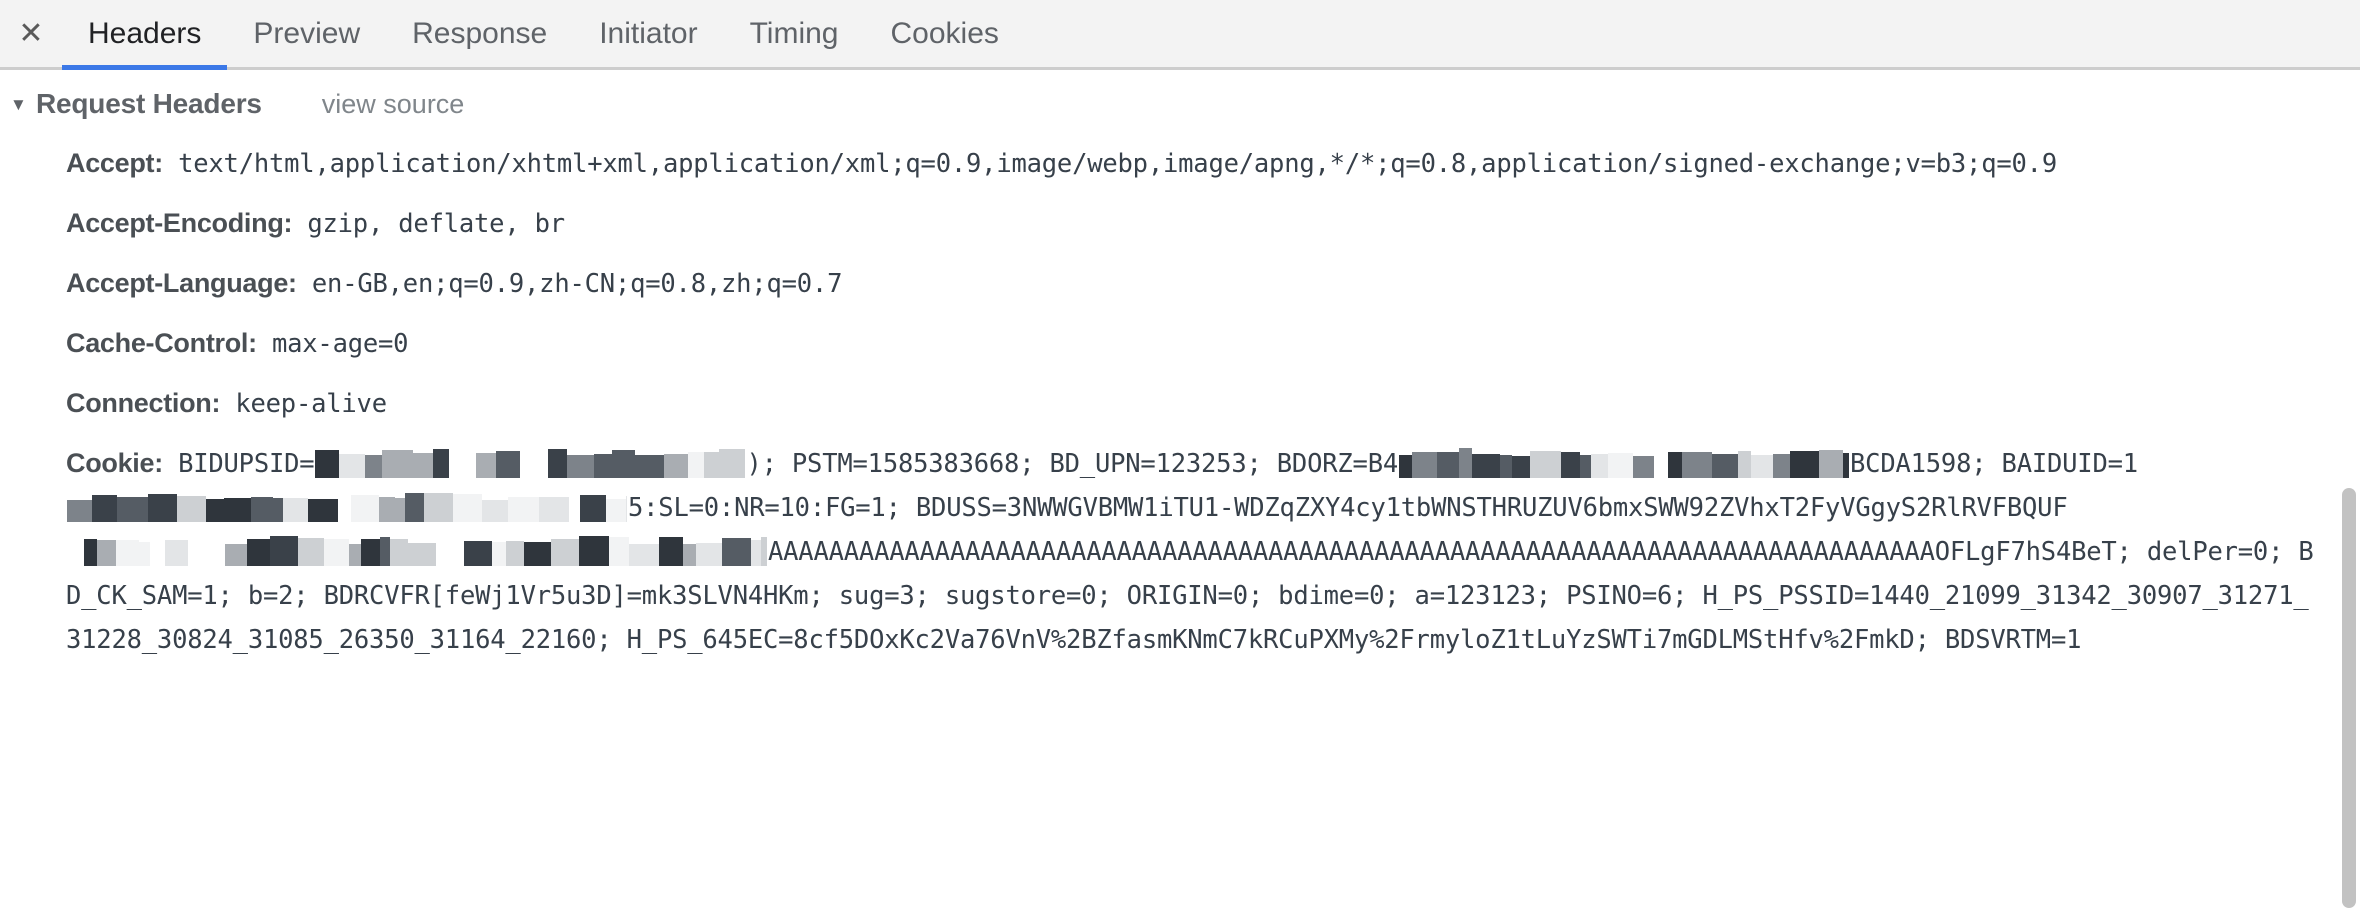 Image resolution: width=2360 pixels, height=918 pixels. What do you see at coordinates (181, 283) in the screenshot?
I see `header-name: Accept-Language:` at bounding box center [181, 283].